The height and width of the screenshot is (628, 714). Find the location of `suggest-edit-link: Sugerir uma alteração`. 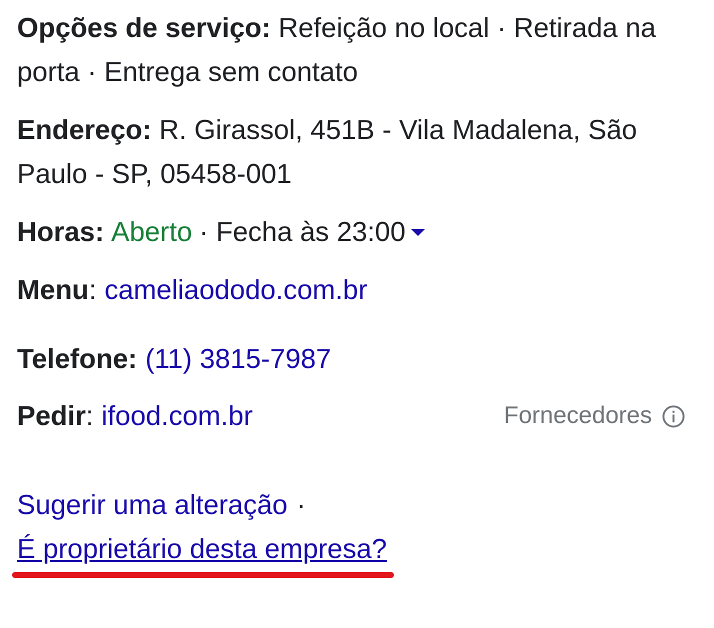

suggest-edit-link: Sugerir uma alteração is located at coordinates (152, 505).